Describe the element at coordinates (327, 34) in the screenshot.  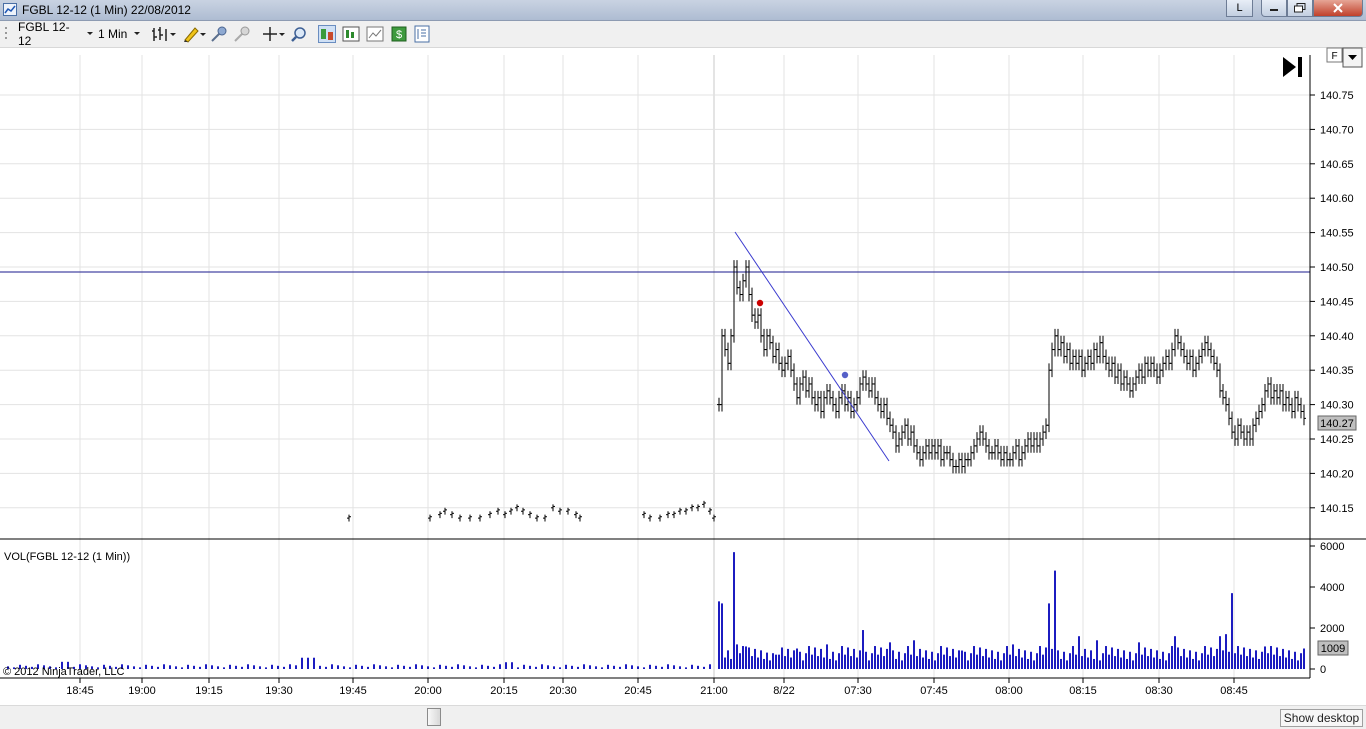
I see `chart-trader-button` at that location.